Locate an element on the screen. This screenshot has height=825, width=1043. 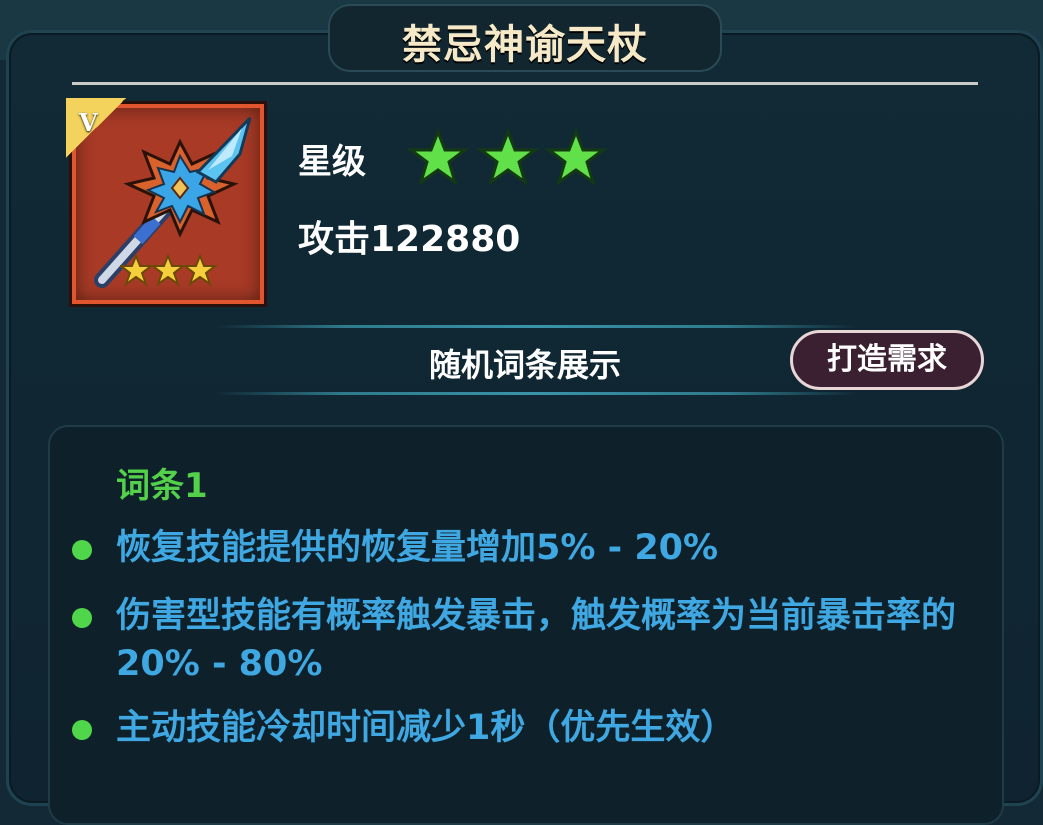
section-divider-top is located at coordinates (536, 326).